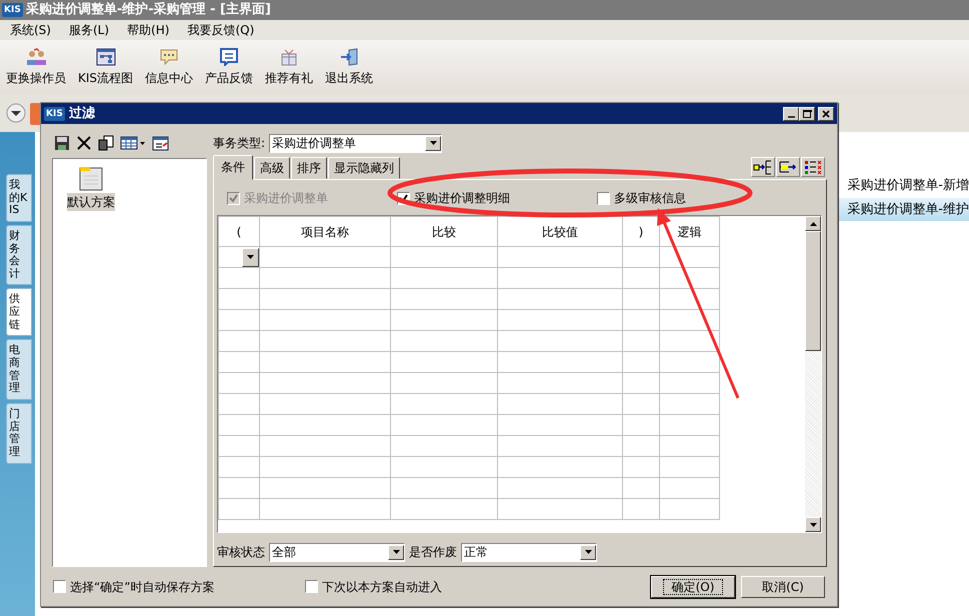  Describe the element at coordinates (813, 291) in the screenshot. I see `scroll-thumb` at that location.